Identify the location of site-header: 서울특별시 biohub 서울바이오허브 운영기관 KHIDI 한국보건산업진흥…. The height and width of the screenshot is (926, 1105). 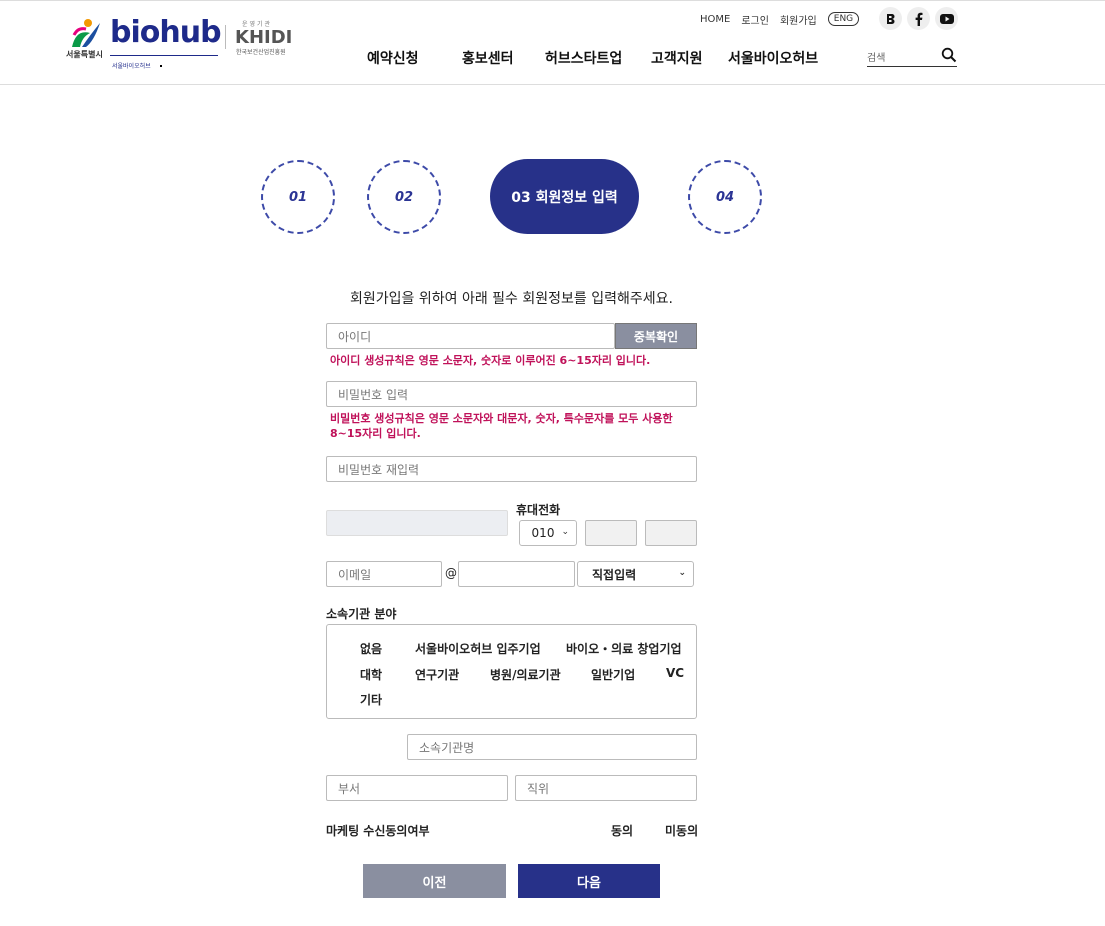
(552, 42).